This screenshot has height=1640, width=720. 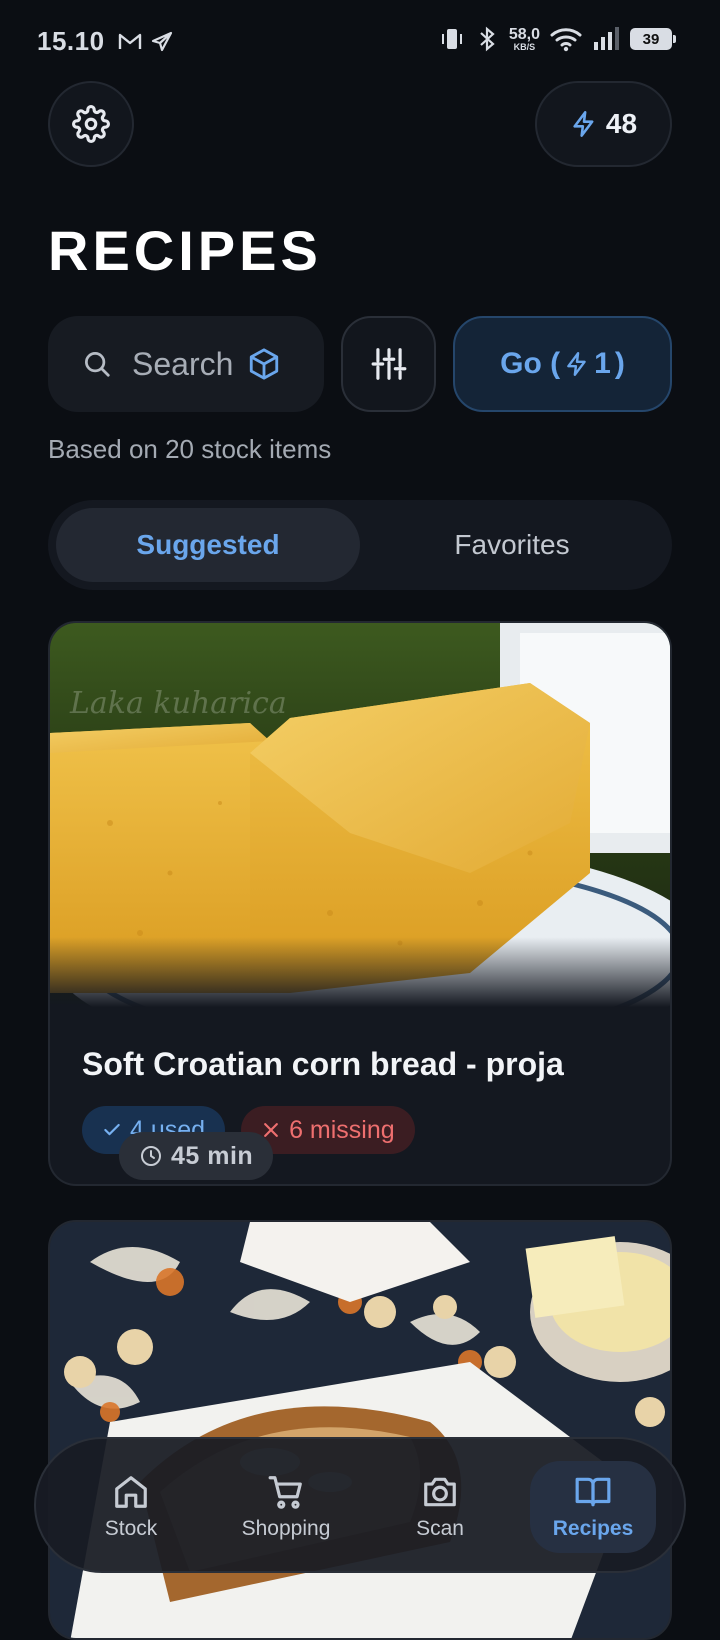 I want to click on credits-badge: 48, so click(x=603, y=124).